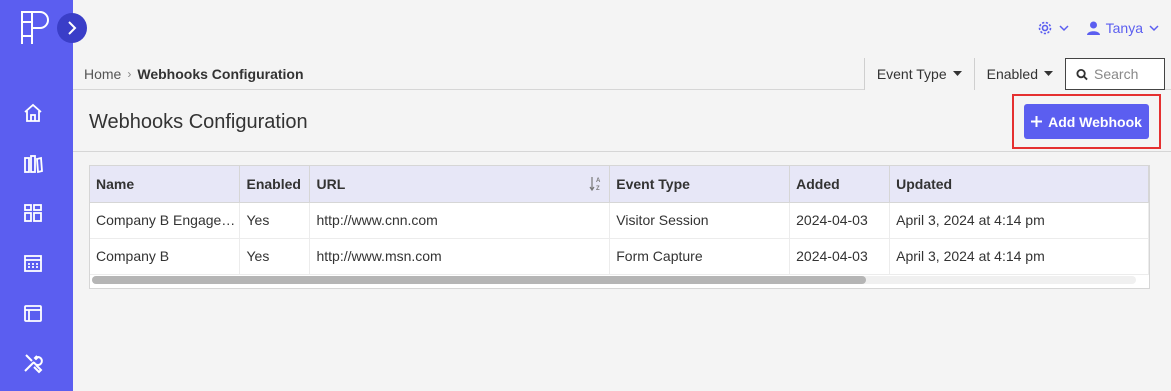  I want to click on home-icon, so click(33, 113).